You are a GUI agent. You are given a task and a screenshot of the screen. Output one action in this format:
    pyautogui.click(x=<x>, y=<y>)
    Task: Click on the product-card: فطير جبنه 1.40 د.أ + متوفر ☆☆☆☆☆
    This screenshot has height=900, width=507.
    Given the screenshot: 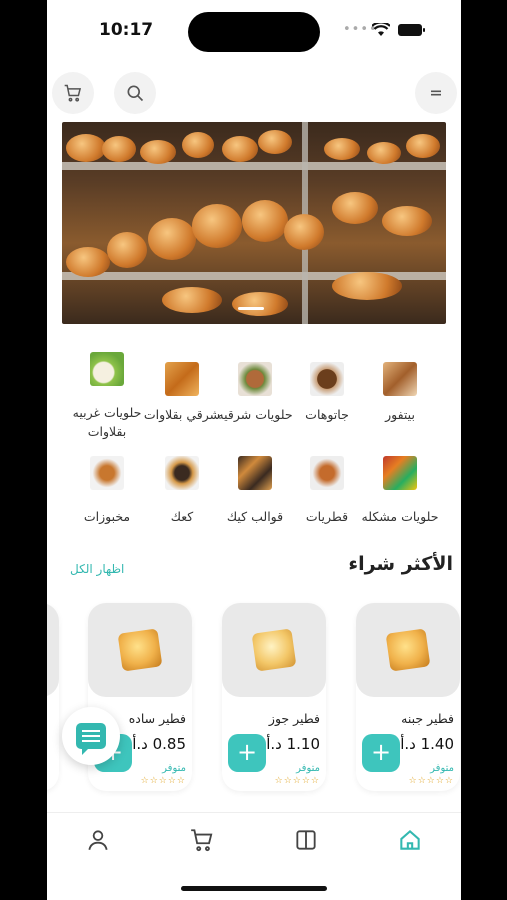 What is the action you would take?
    pyautogui.click(x=408, y=697)
    